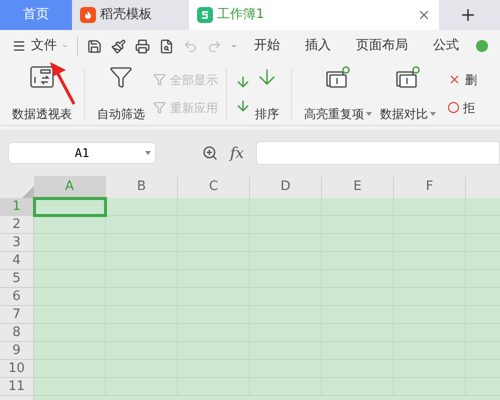 The width and height of the screenshot is (500, 400). What do you see at coordinates (267, 46) in the screenshot?
I see `ribbon-tab: 开始` at bounding box center [267, 46].